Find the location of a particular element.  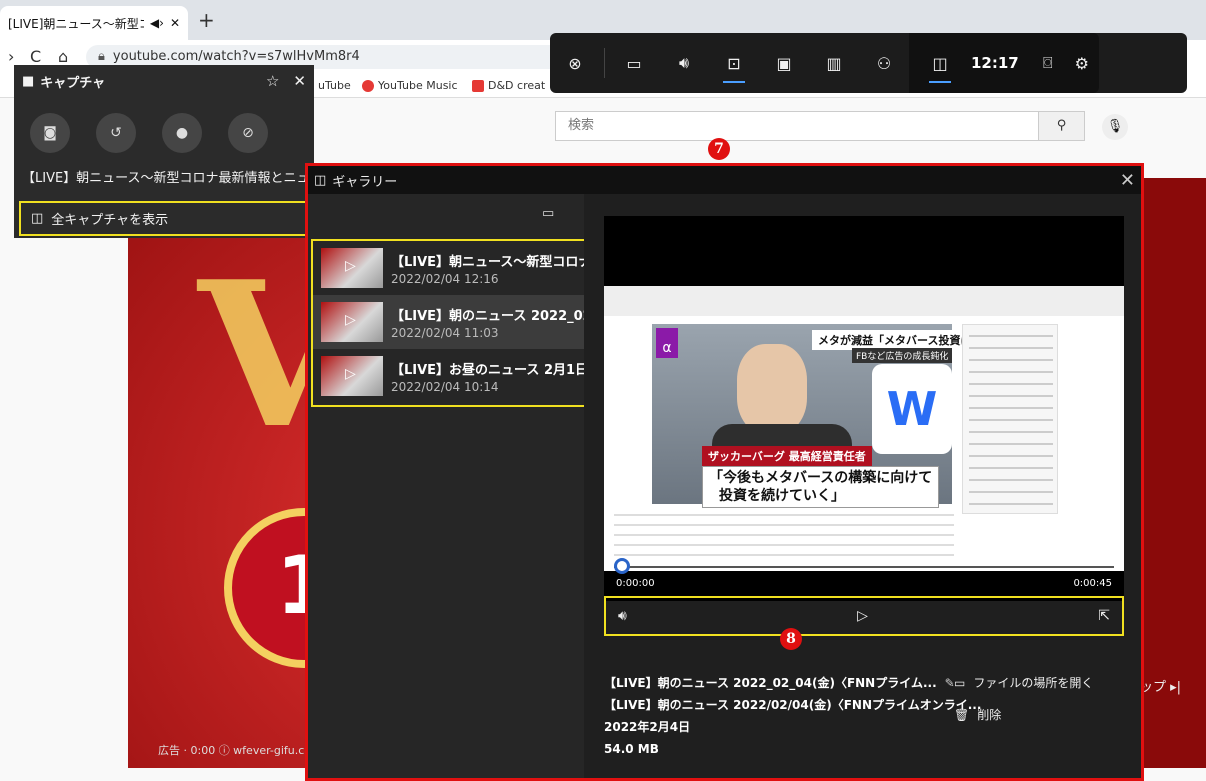

youtube-icon is located at coordinates (478, 85).